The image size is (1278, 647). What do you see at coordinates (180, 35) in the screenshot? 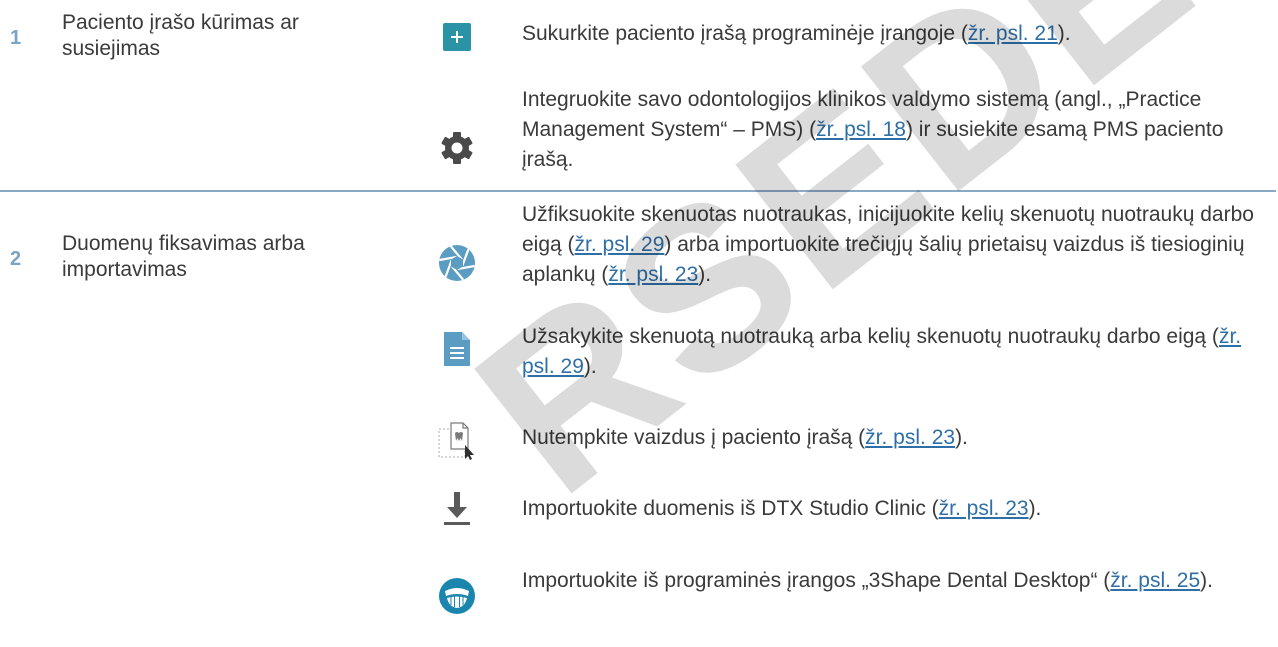
I see `section-title: Paciento įrašo kūrimas ar susiejimas` at bounding box center [180, 35].